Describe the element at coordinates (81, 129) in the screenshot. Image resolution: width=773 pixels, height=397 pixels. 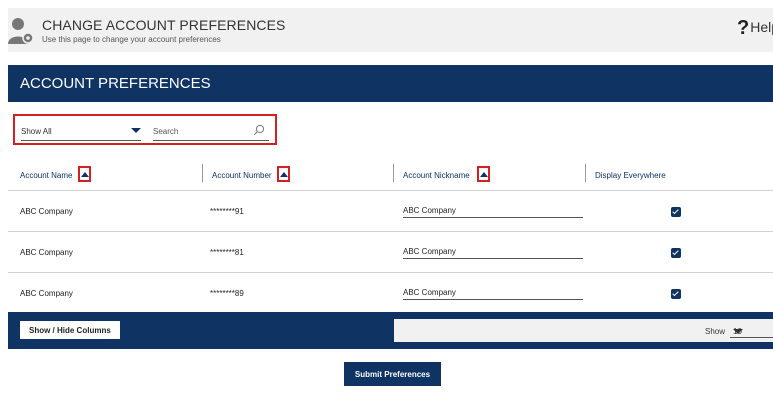
I see `show-filter-select: Show All` at that location.